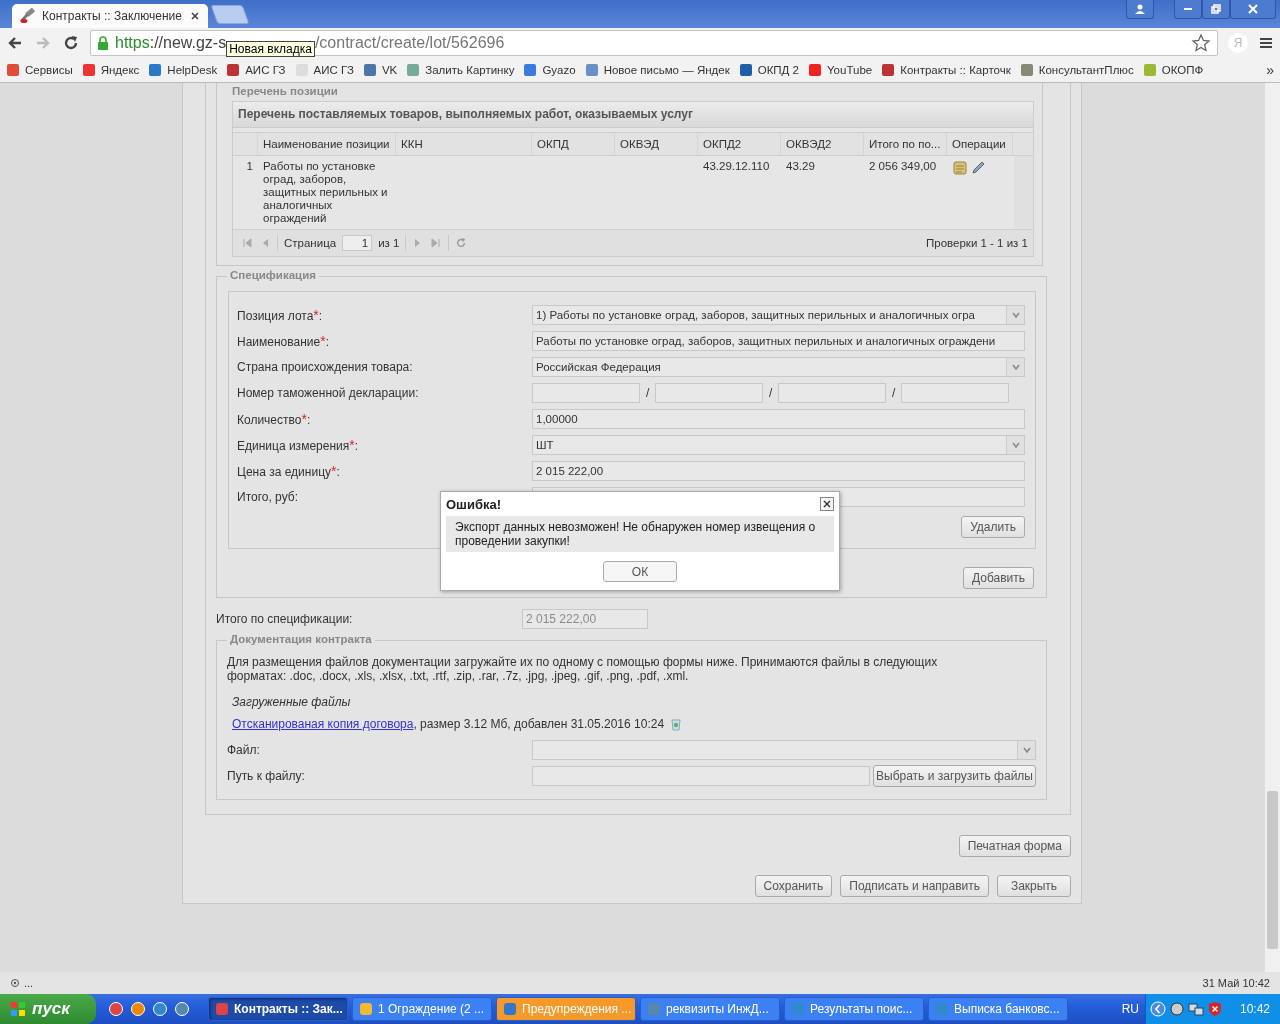 The image size is (1280, 1024). Describe the element at coordinates (793, 886) in the screenshot. I see `footer-button: Сохранить` at that location.